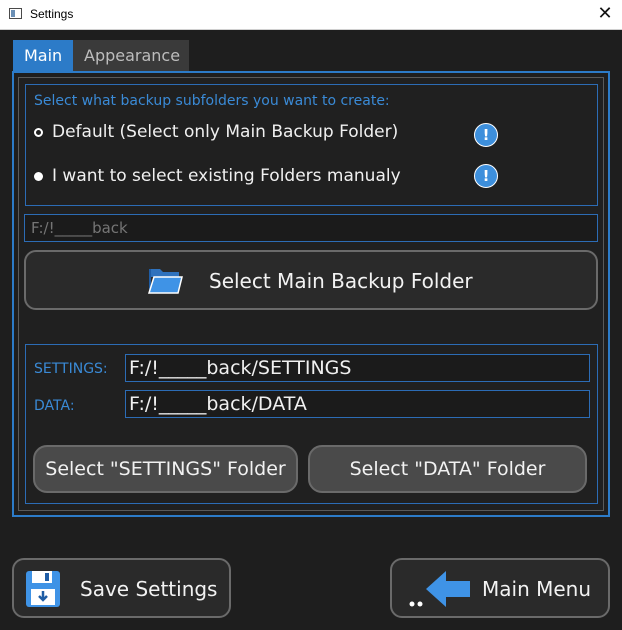 This screenshot has height=630, width=622. Describe the element at coordinates (605, 14) in the screenshot. I see `close-button: ✕` at that location.